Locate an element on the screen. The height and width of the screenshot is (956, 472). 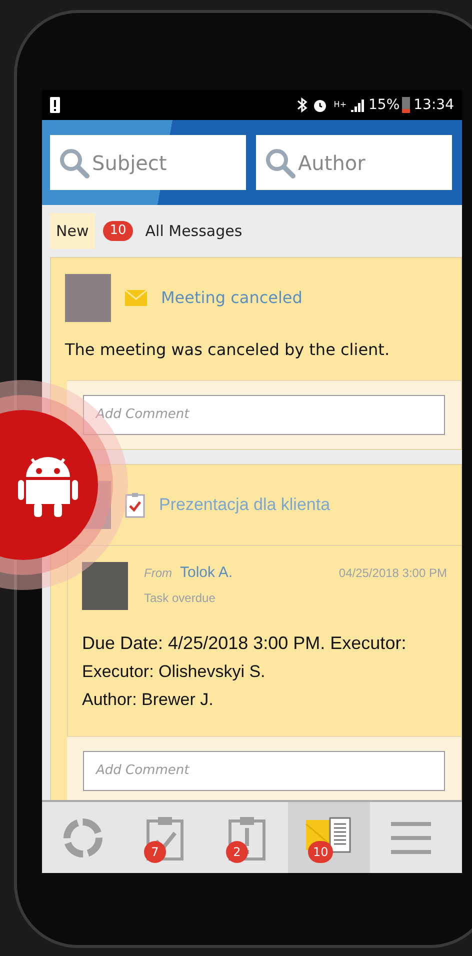
all-messages-tab: All Messages is located at coordinates (193, 231).